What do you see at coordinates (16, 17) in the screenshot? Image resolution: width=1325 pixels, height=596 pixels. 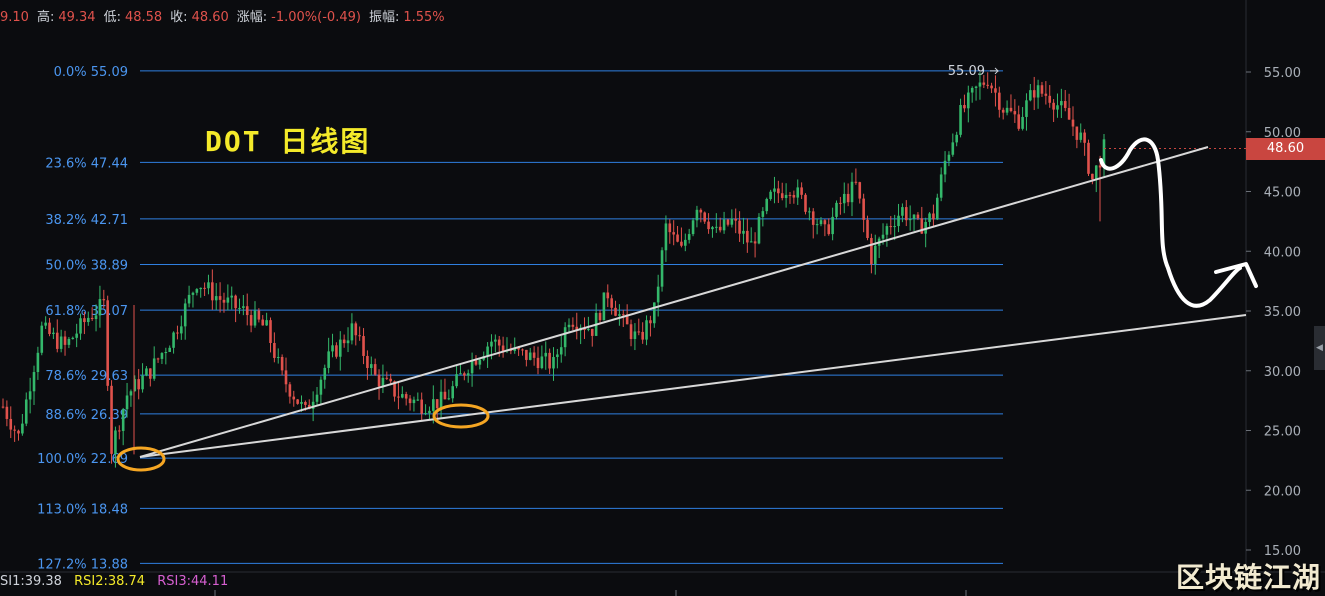 I see `ohlc-item-0: 9.10` at bounding box center [16, 17].